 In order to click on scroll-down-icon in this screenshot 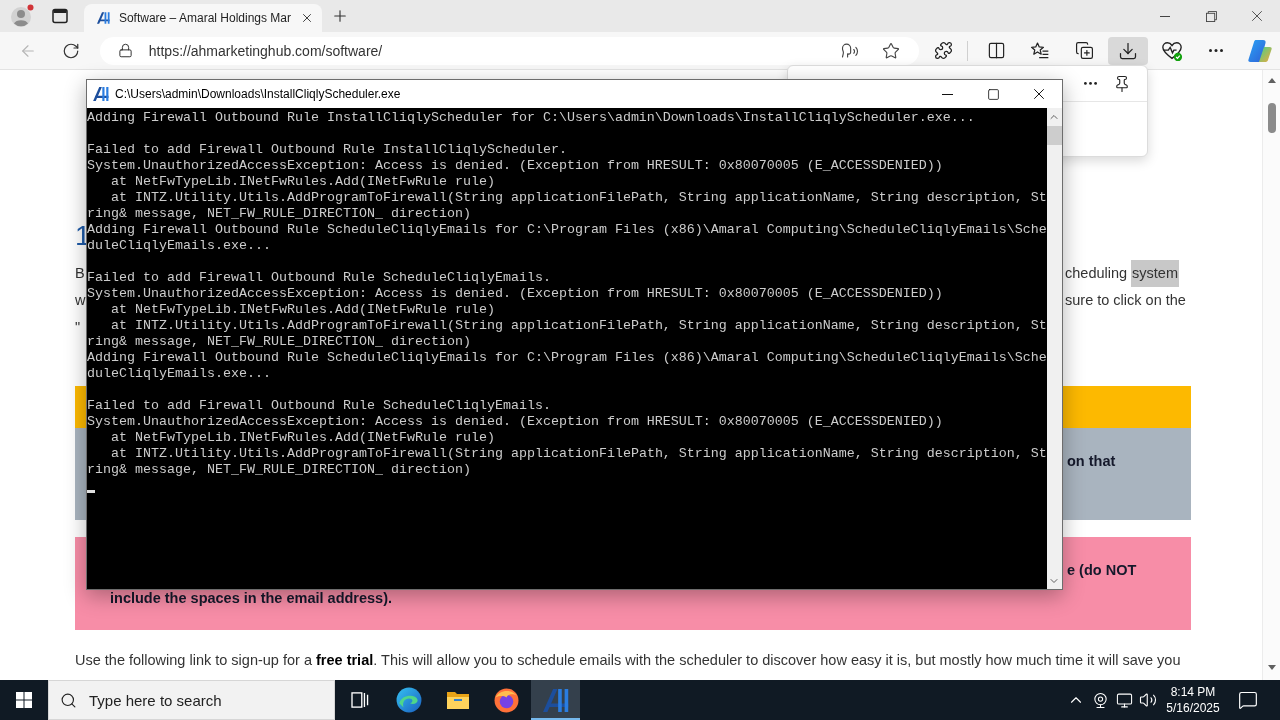, I will do `click(1271, 667)`.